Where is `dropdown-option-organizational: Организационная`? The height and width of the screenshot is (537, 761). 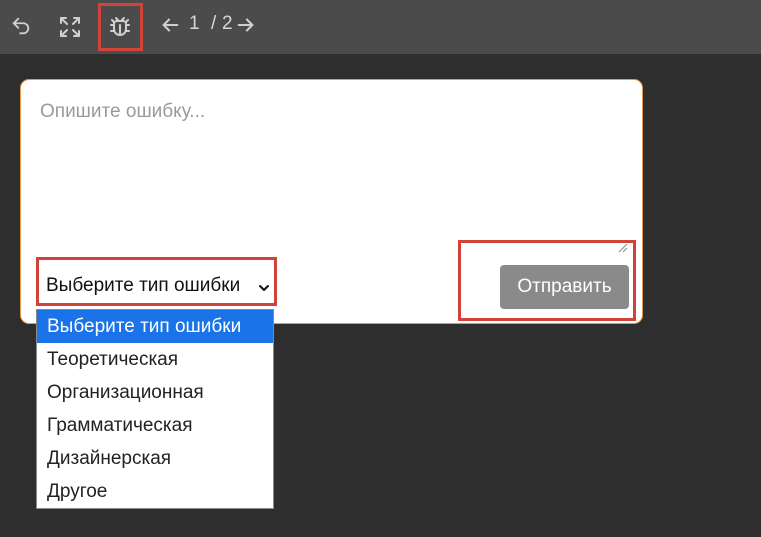
dropdown-option-organizational: Организационная is located at coordinates (155, 392).